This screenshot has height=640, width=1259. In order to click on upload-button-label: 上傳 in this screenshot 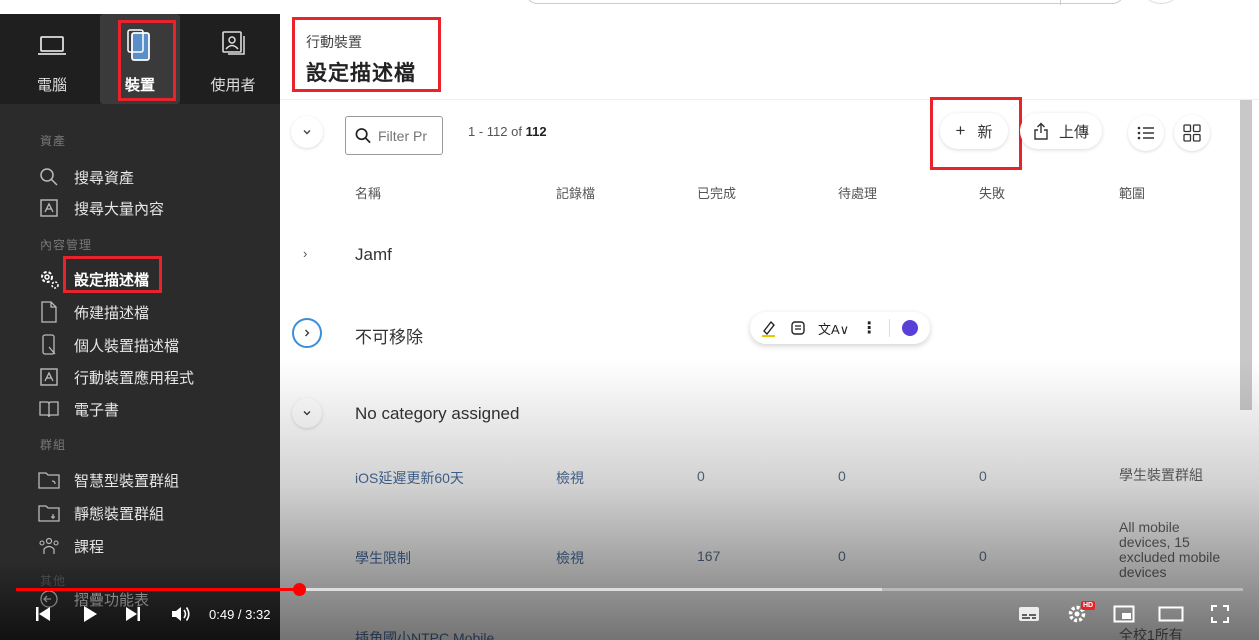, I will do `click(1073, 132)`.